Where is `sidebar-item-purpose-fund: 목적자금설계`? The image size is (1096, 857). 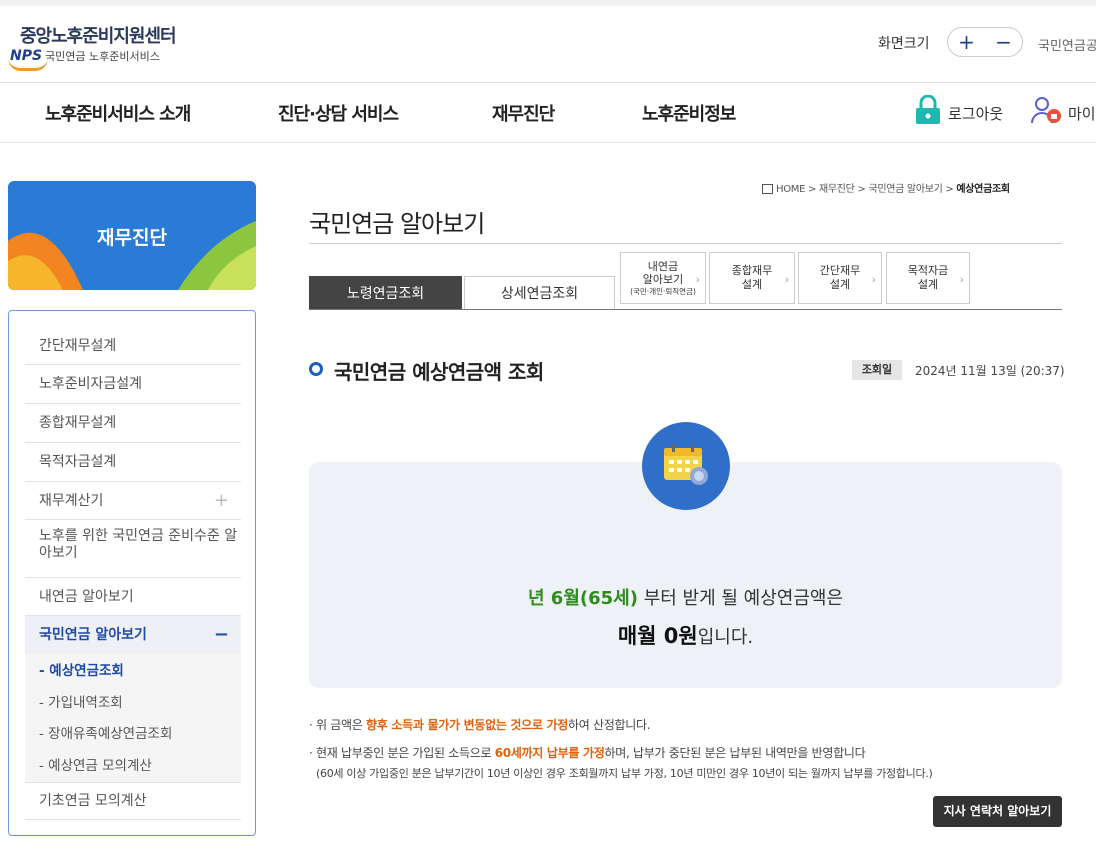 sidebar-item-purpose-fund: 목적자금설계 is located at coordinates (133, 462).